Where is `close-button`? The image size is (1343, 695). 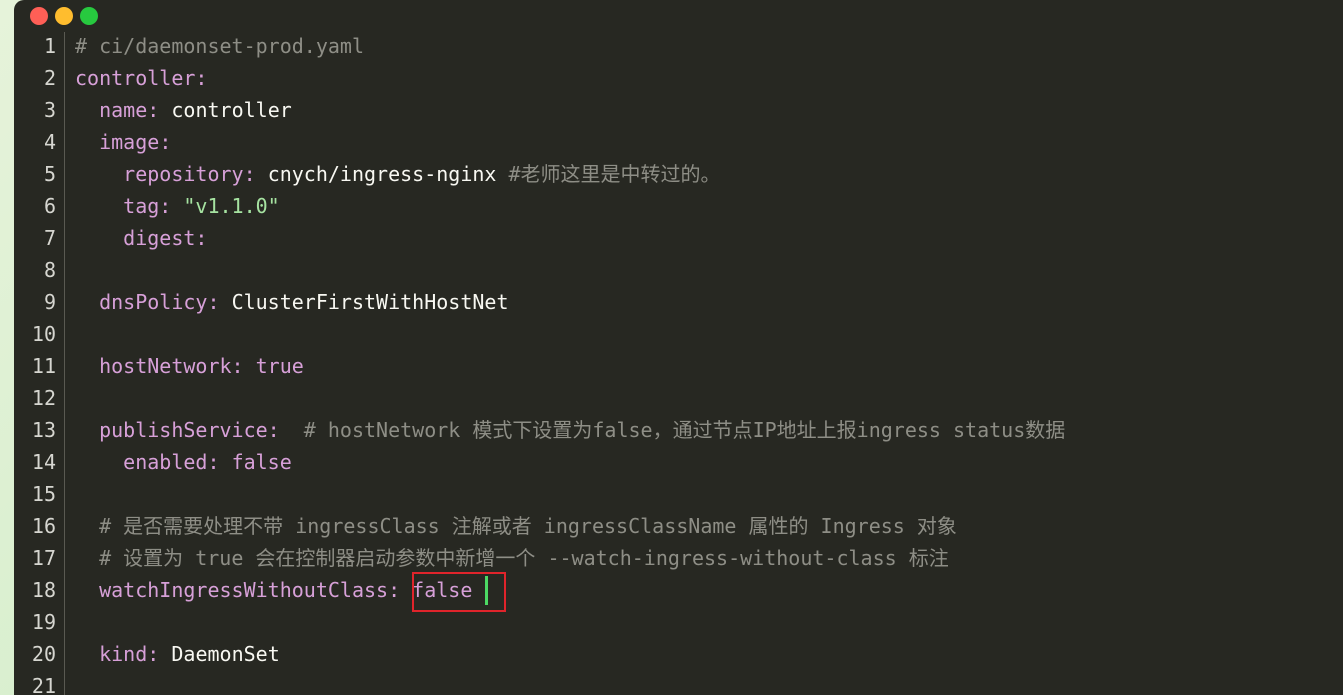
close-button is located at coordinates (39, 16).